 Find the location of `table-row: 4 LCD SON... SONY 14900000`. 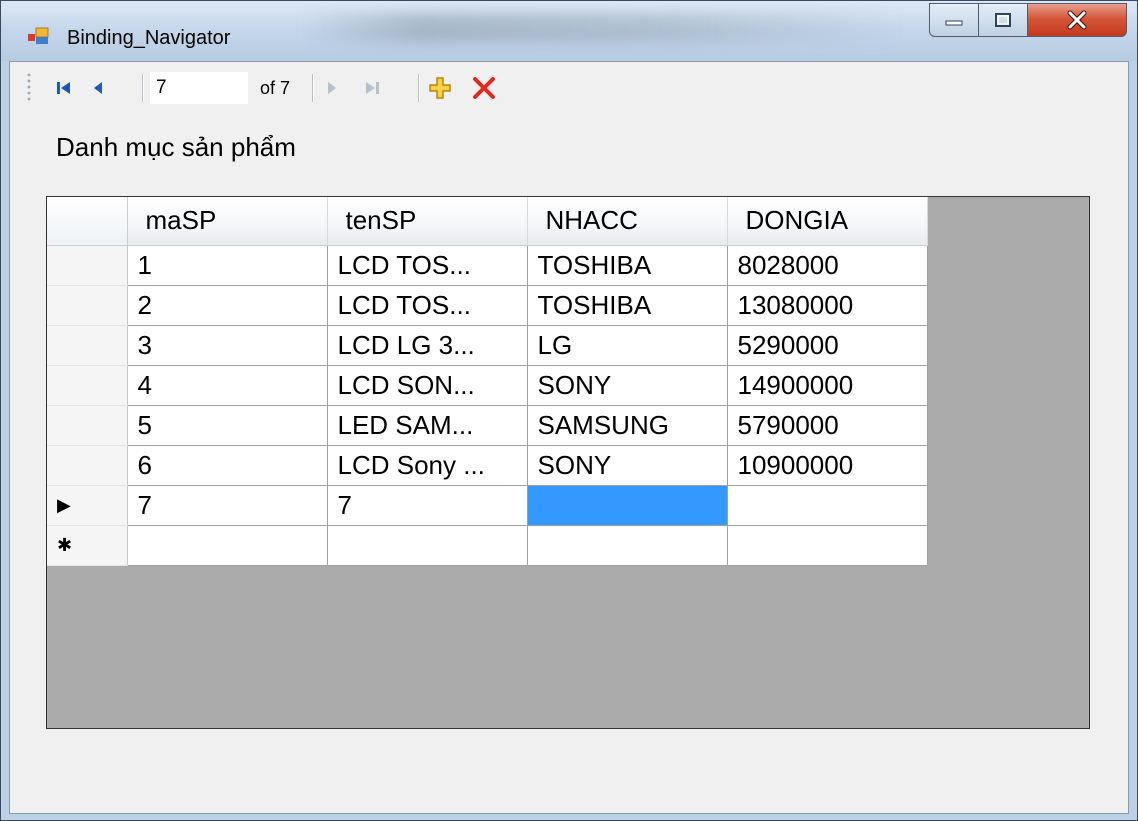

table-row: 4 LCD SON... SONY 14900000 is located at coordinates (487, 385).